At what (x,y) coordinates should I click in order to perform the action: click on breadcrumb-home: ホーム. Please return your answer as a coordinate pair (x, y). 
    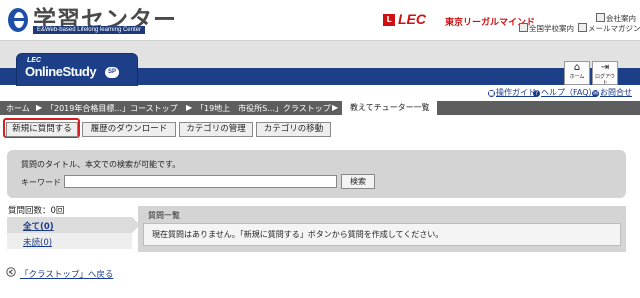
    Looking at the image, I should click on (18, 108).